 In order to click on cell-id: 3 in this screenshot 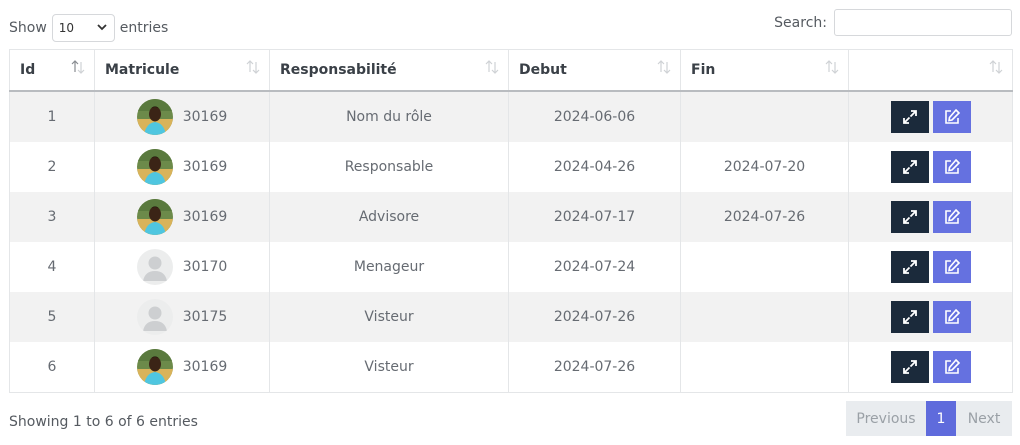, I will do `click(52, 217)`.